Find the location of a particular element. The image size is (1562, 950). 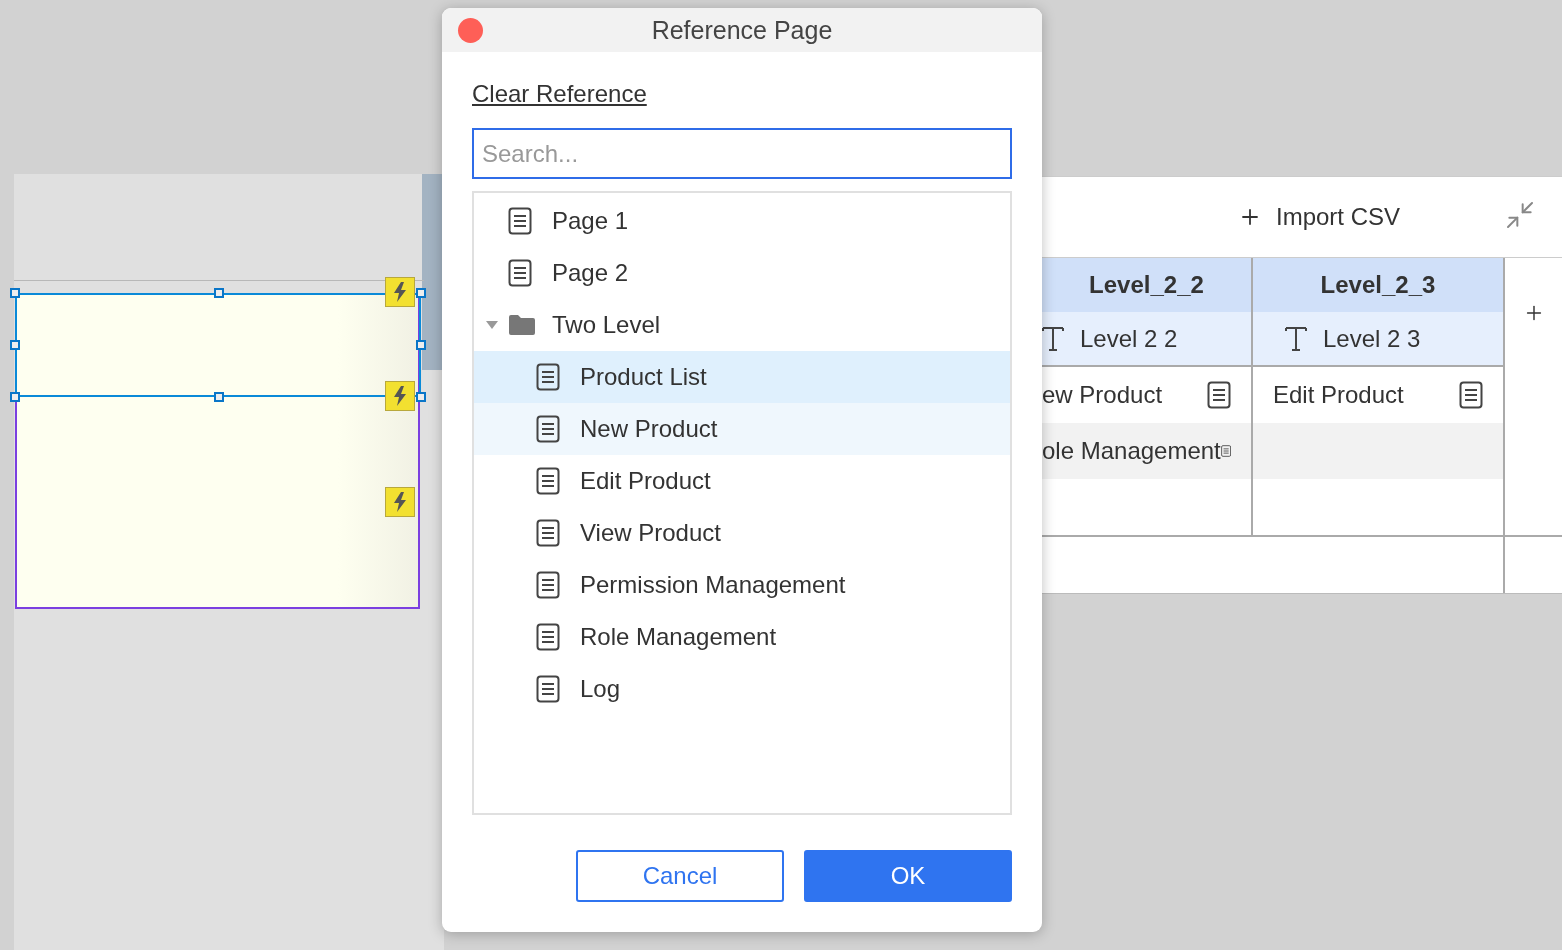

canvas-widget is located at coordinates (217, 451).